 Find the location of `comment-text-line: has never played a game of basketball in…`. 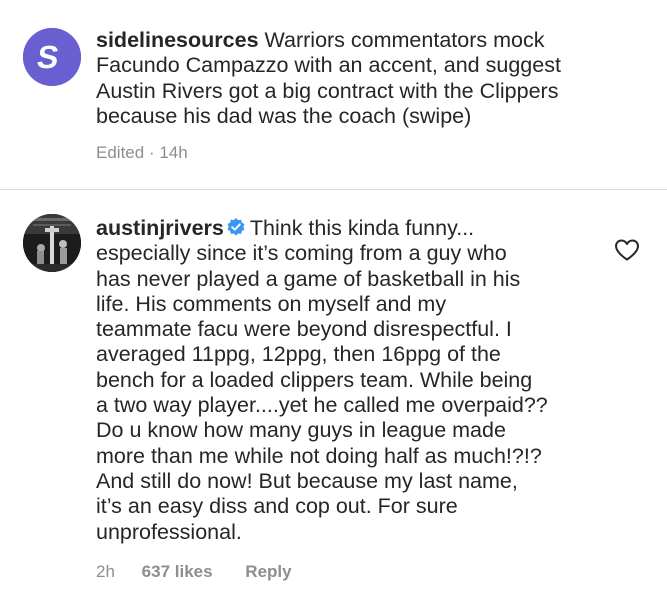

comment-text-line: has never played a game of basketball in… is located at coordinates (308, 278).